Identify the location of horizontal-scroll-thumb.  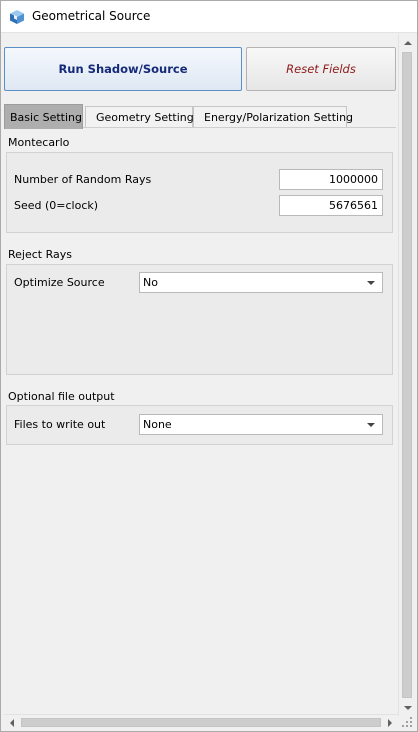
(201, 722).